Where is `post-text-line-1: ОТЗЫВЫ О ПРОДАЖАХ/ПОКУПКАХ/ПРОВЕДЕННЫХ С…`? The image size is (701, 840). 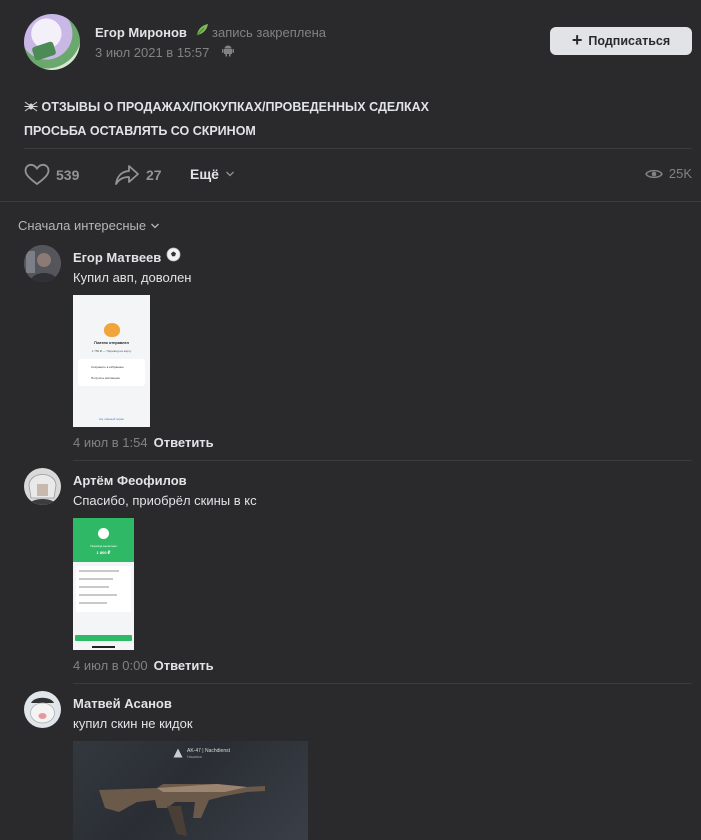
post-text-line-1: ОТЗЫВЫ О ПРОДАЖАХ/ПОКУПКАХ/ПРОВЕДЕННЫХ С… is located at coordinates (226, 107).